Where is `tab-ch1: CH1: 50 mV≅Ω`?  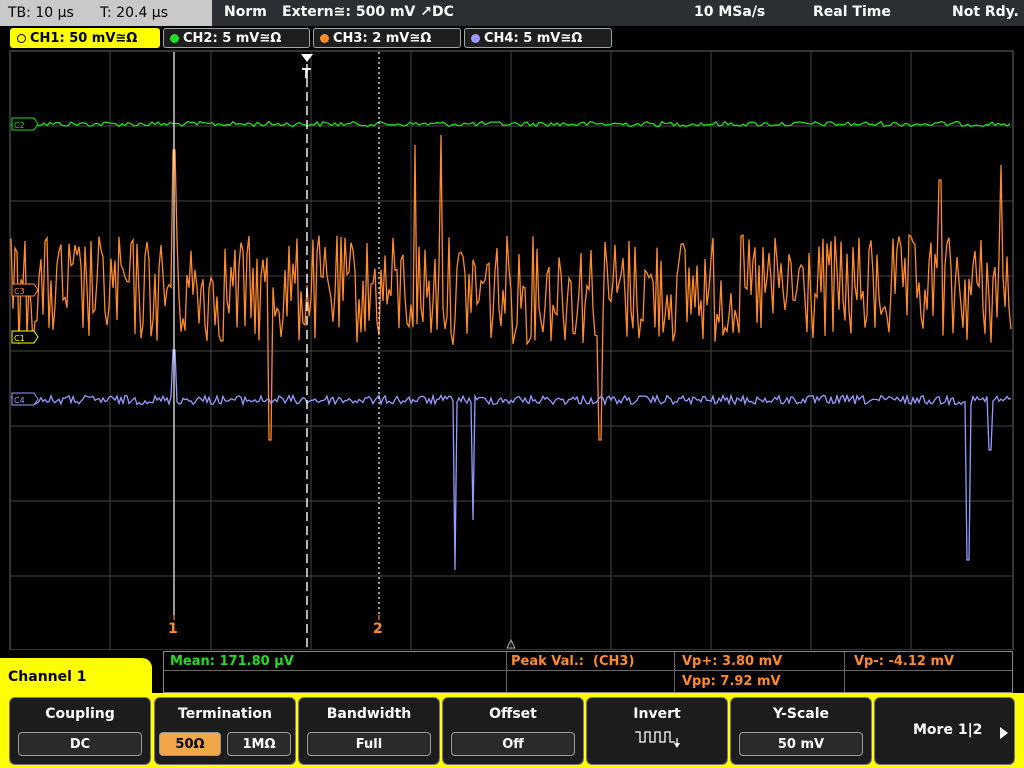 tab-ch1: CH1: 50 mV≅Ω is located at coordinates (85, 38).